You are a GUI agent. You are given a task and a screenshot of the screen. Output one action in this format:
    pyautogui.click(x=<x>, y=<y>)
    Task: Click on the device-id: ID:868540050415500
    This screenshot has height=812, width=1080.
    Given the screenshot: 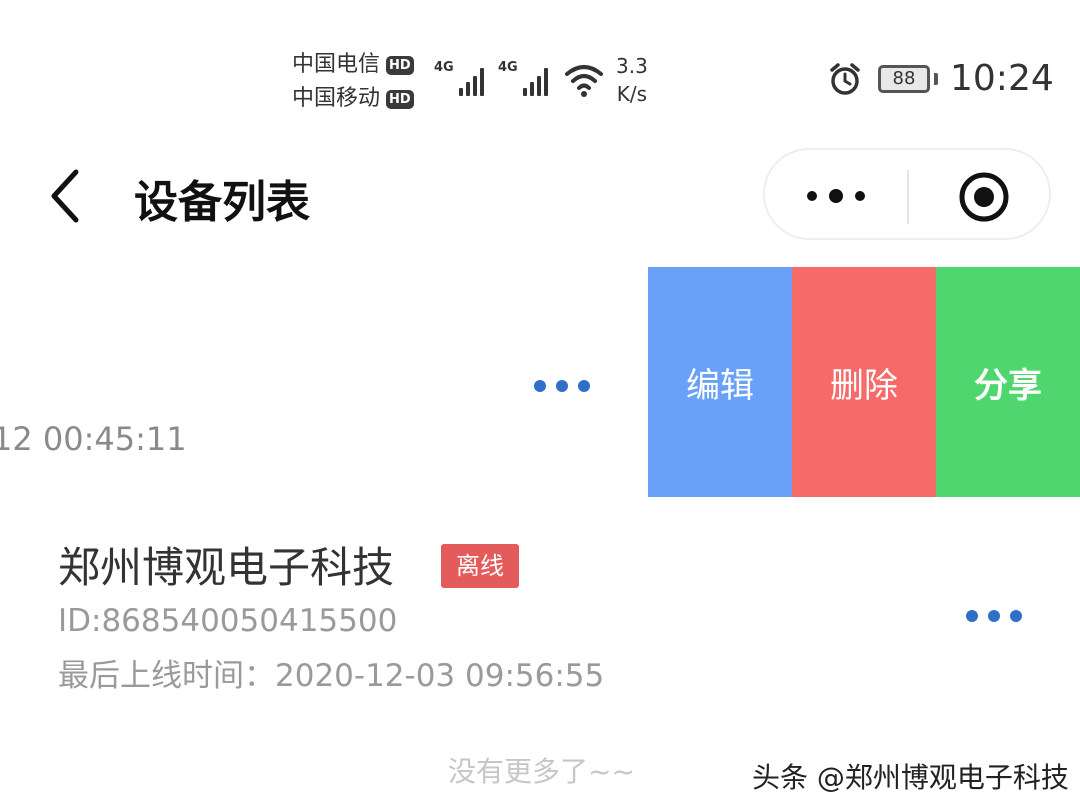 What is the action you would take?
    pyautogui.click(x=228, y=621)
    